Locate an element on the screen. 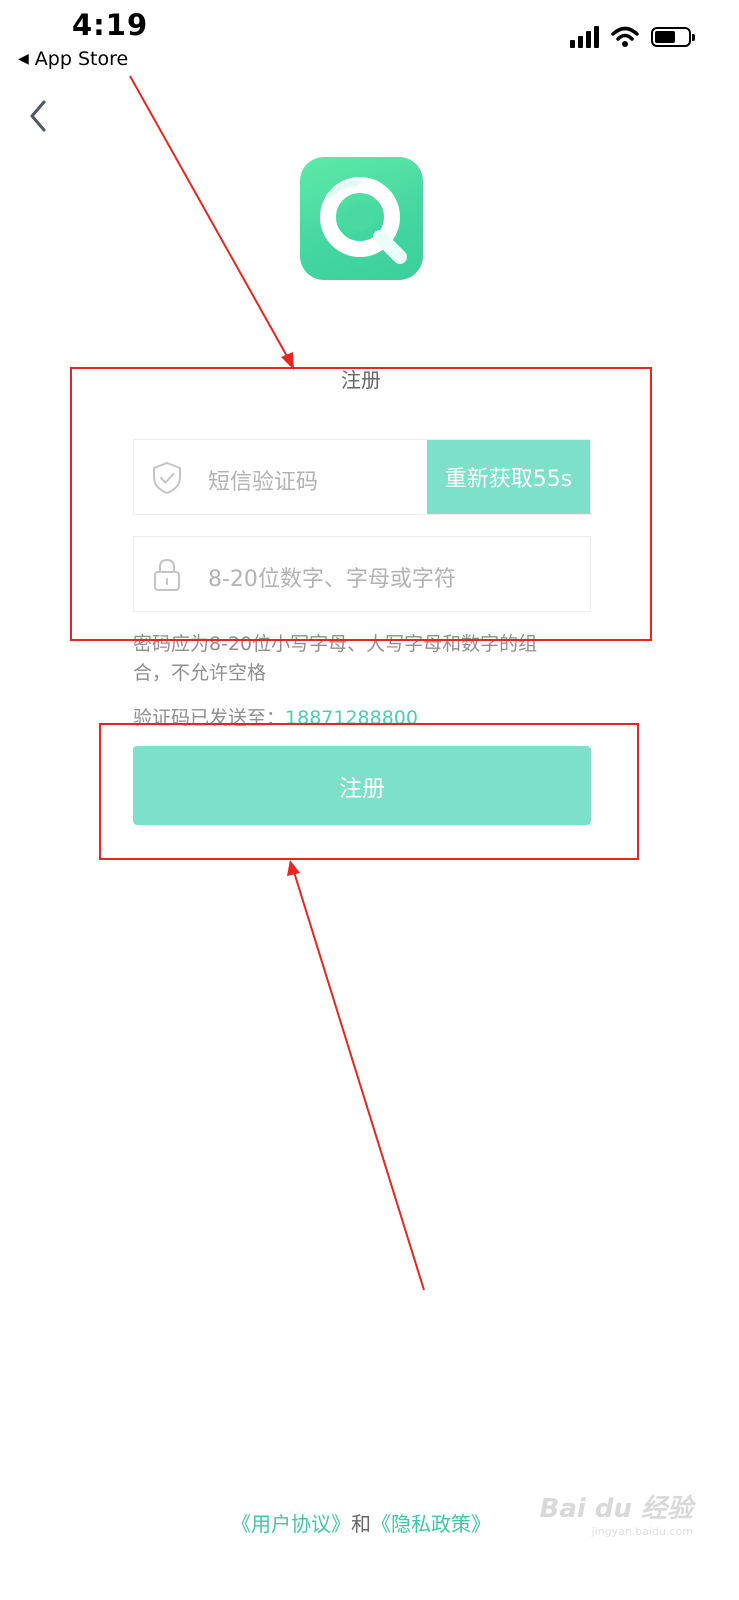 Image resolution: width=739 pixels, height=1600 pixels. annotation-box-submit is located at coordinates (369, 791).